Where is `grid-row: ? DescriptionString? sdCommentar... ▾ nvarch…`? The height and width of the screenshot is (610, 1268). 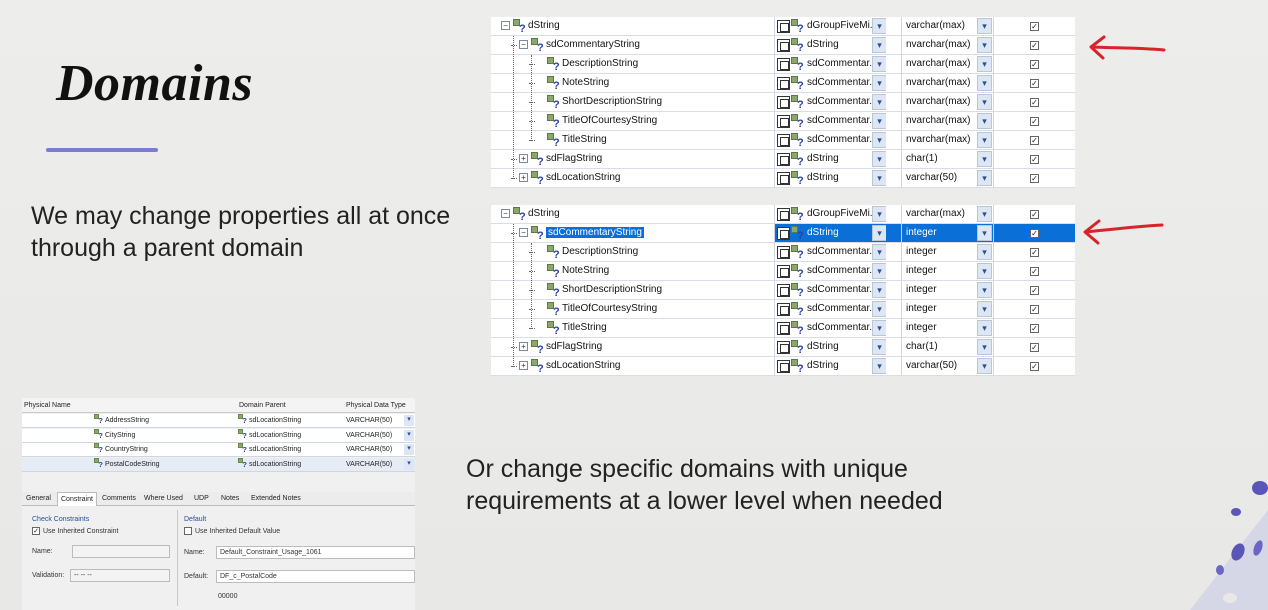
grid-row: ? DescriptionString? sdCommentar... ▾ nvarch… is located at coordinates (783, 64).